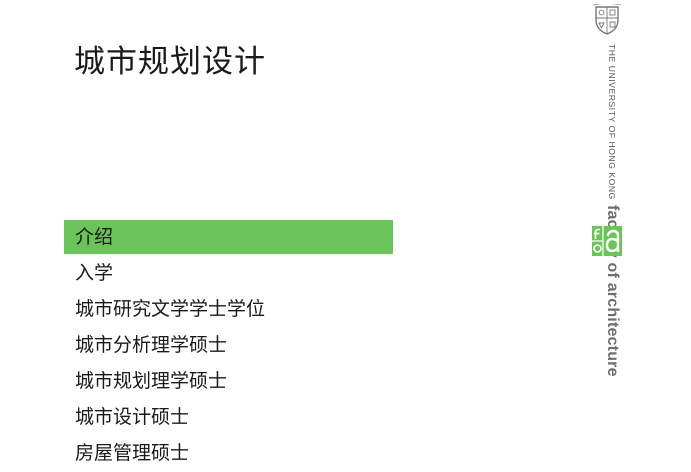  What do you see at coordinates (228, 454) in the screenshot?
I see `nav-item-master-housing-management: 房屋管理硕士` at bounding box center [228, 454].